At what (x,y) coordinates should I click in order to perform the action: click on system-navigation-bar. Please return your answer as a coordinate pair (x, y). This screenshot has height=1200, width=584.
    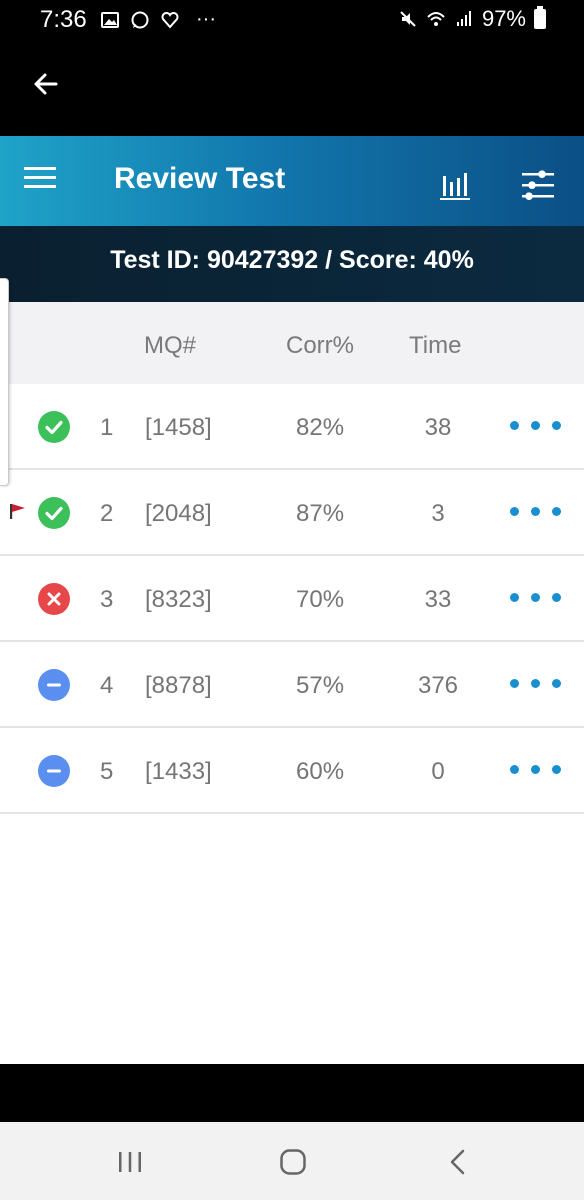
    Looking at the image, I should click on (292, 1161).